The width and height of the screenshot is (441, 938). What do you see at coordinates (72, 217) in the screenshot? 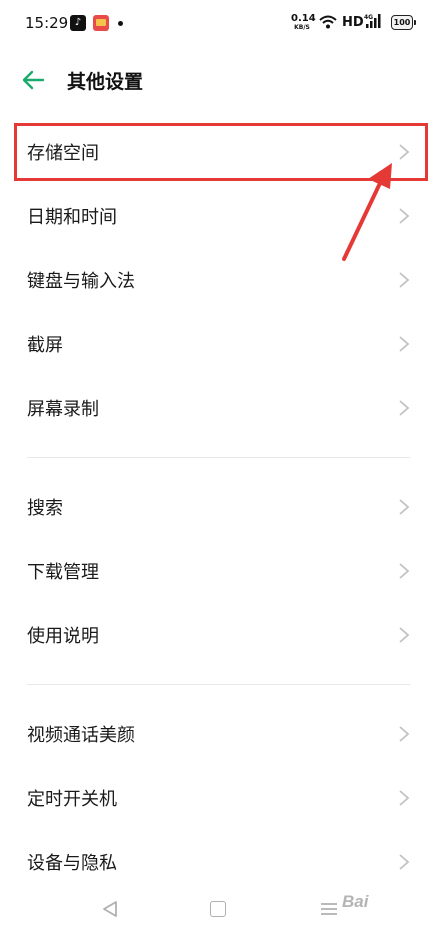
I see `settings-item-label: 日期和时间` at bounding box center [72, 217].